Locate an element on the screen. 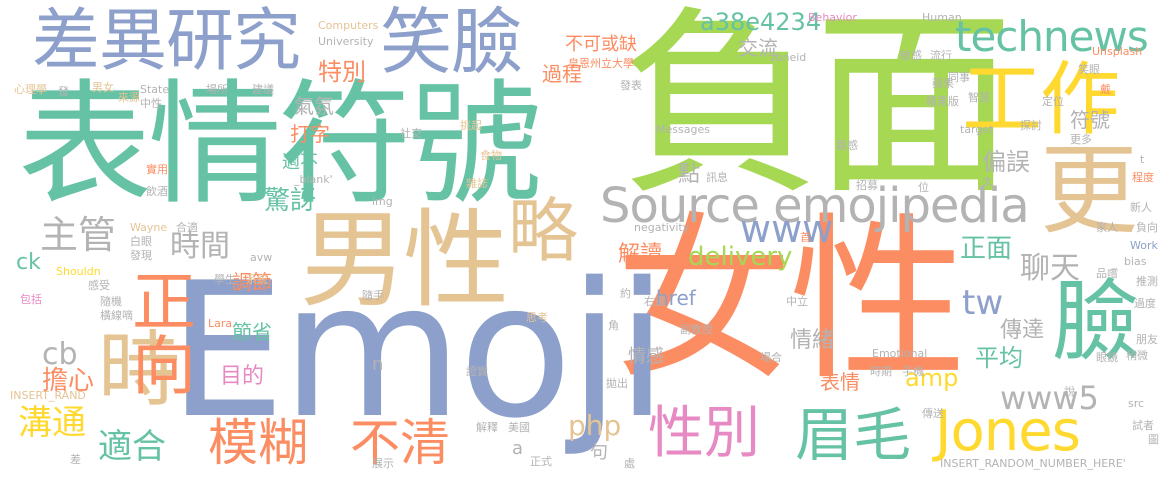 This screenshot has width=1175, height=482. word-dai: 戴 is located at coordinates (1105, 89).